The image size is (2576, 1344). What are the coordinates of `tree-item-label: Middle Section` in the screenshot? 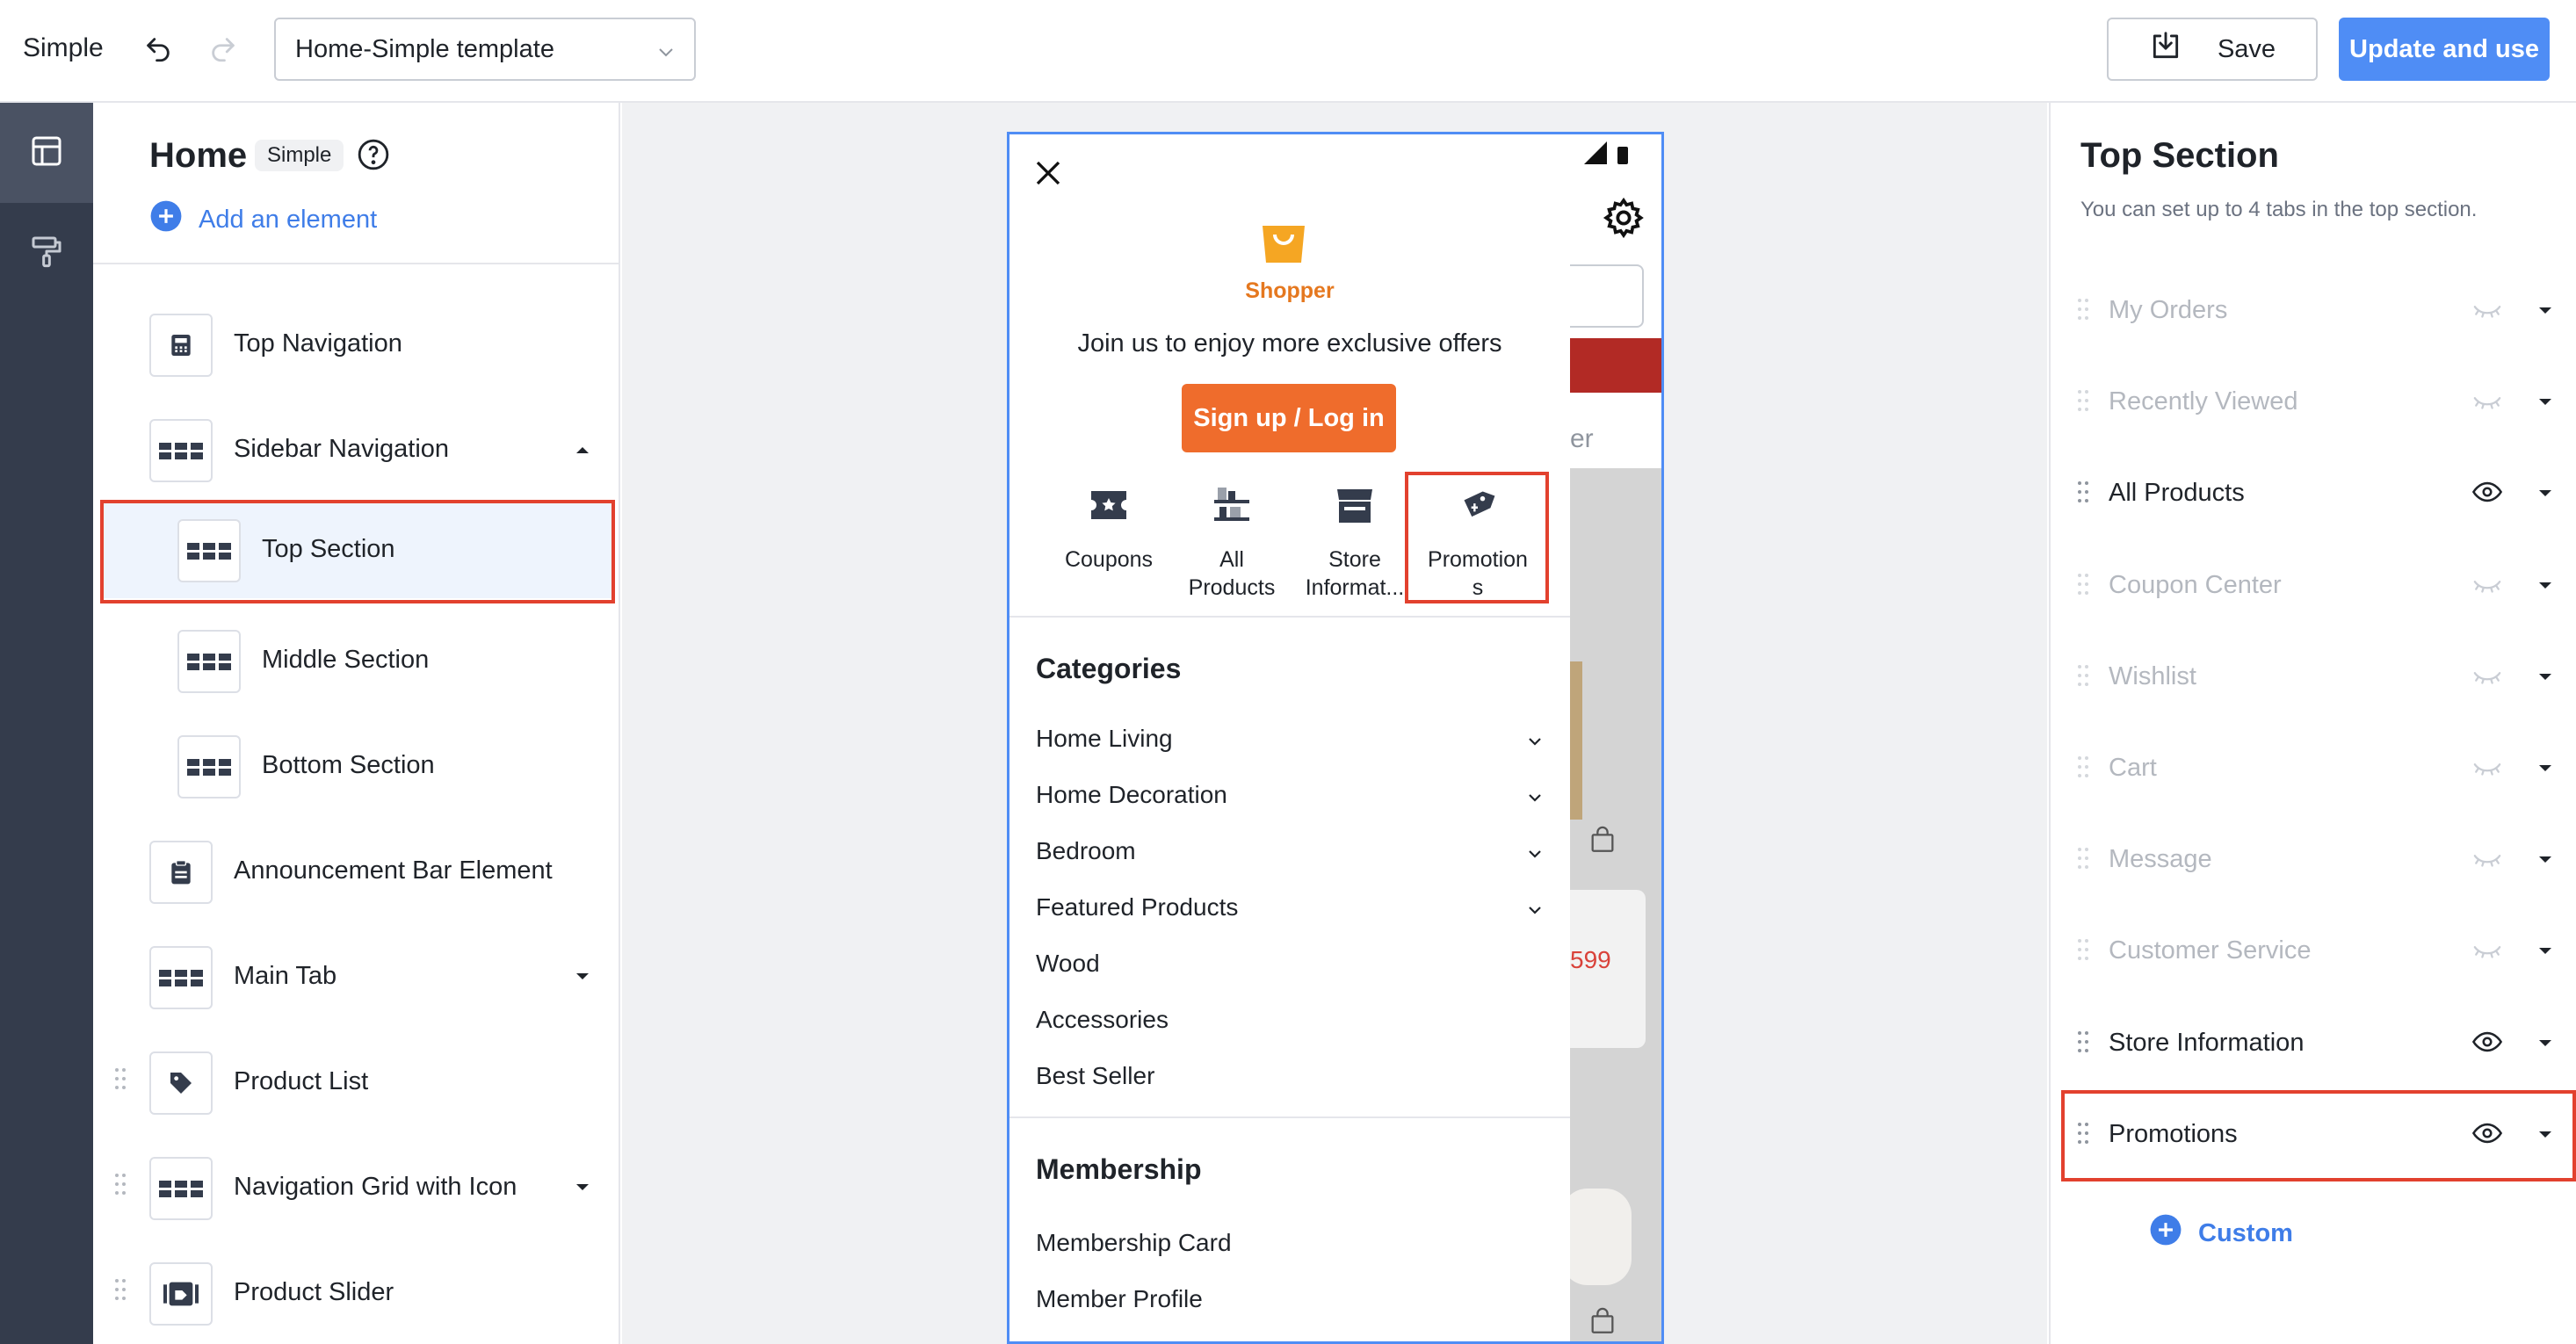 It's located at (346, 660).